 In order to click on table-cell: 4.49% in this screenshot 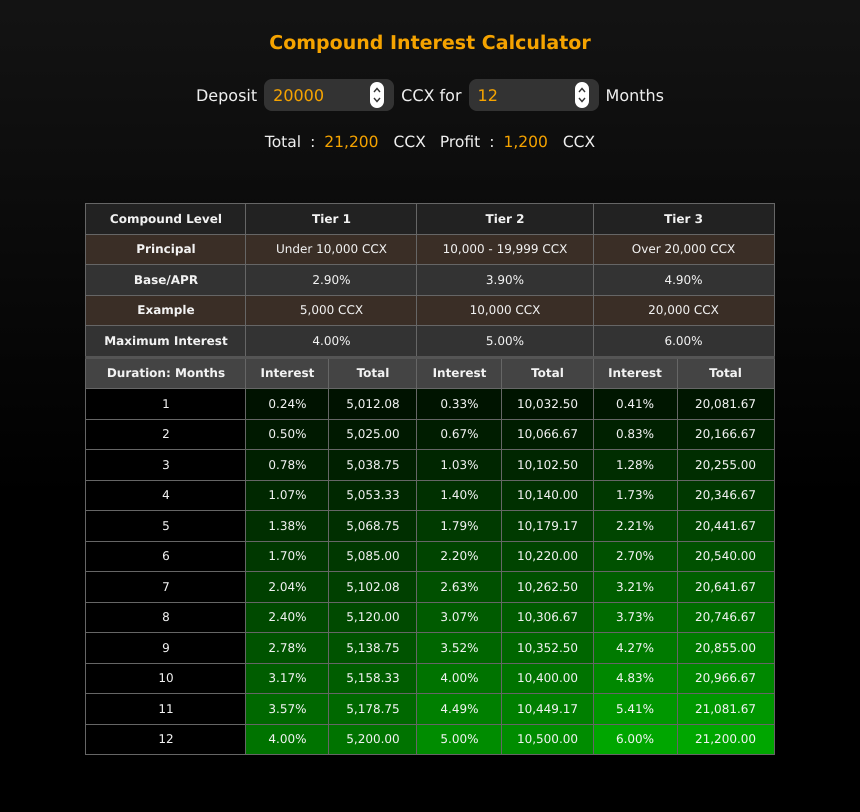, I will do `click(459, 709)`.